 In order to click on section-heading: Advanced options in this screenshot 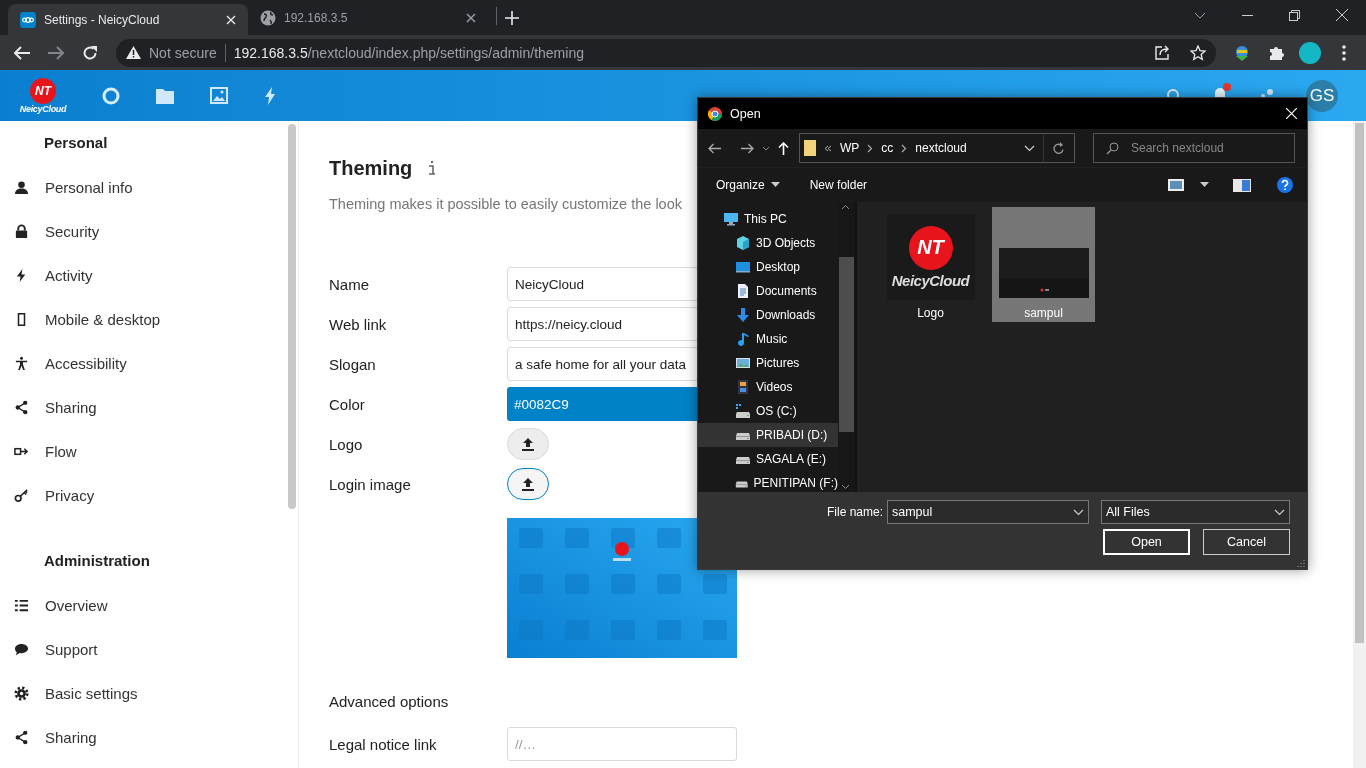, I will do `click(389, 702)`.